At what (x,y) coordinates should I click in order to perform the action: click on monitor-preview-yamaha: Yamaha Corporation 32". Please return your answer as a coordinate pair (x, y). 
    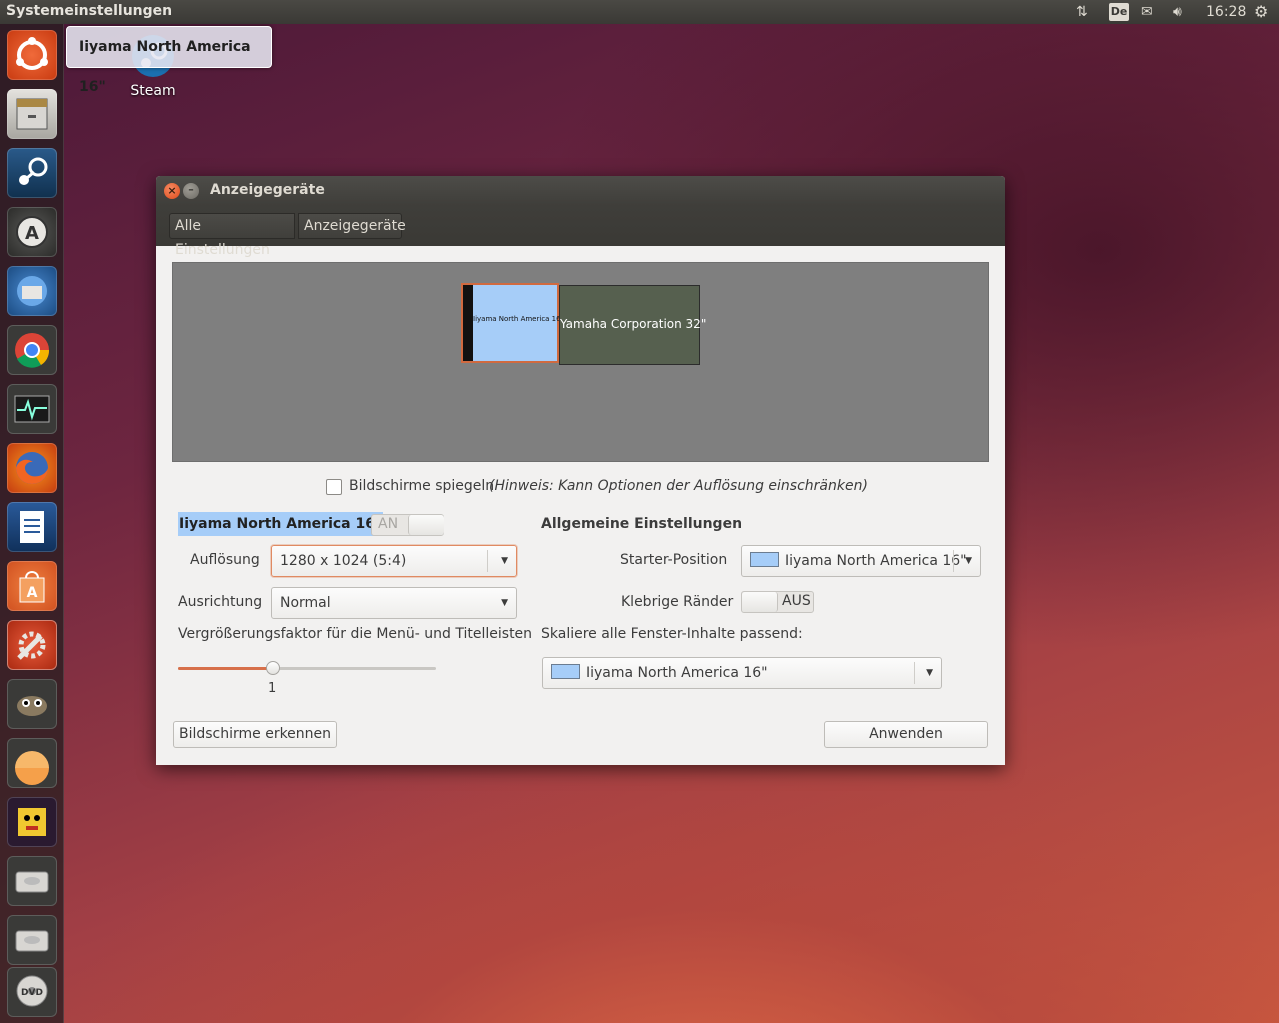
    Looking at the image, I should click on (633, 325).